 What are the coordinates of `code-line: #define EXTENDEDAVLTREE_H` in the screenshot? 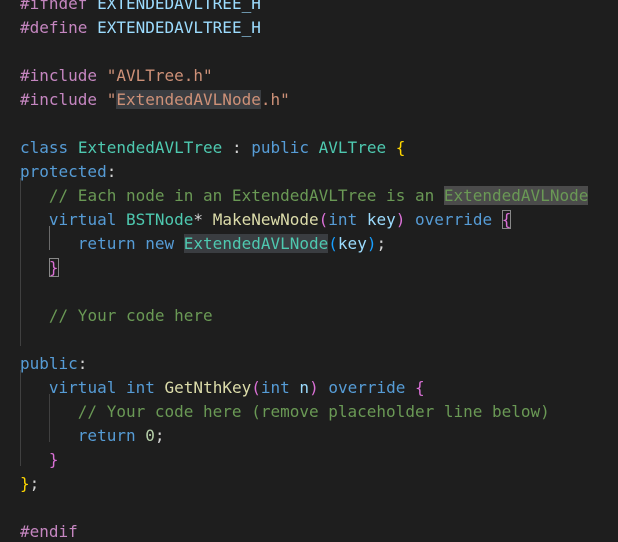 It's located at (140, 28).